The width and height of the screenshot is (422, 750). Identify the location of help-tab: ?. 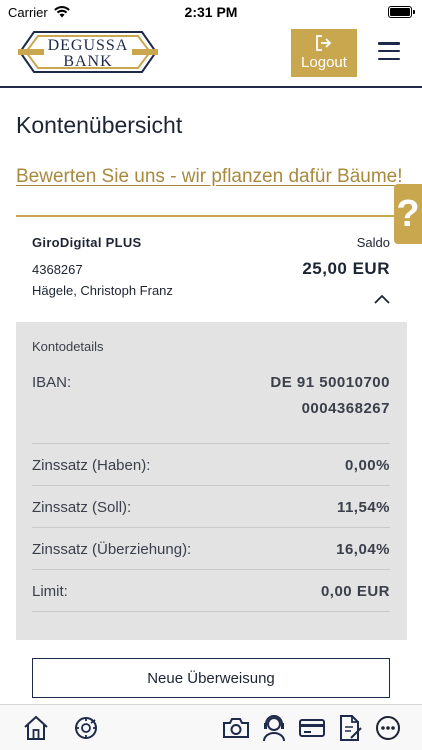
(408, 214).